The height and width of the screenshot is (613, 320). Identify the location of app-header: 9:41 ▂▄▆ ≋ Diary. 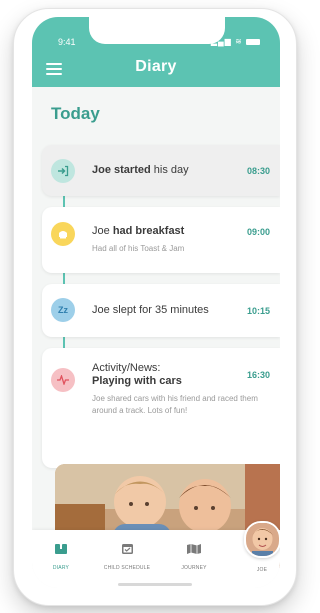
(156, 52).